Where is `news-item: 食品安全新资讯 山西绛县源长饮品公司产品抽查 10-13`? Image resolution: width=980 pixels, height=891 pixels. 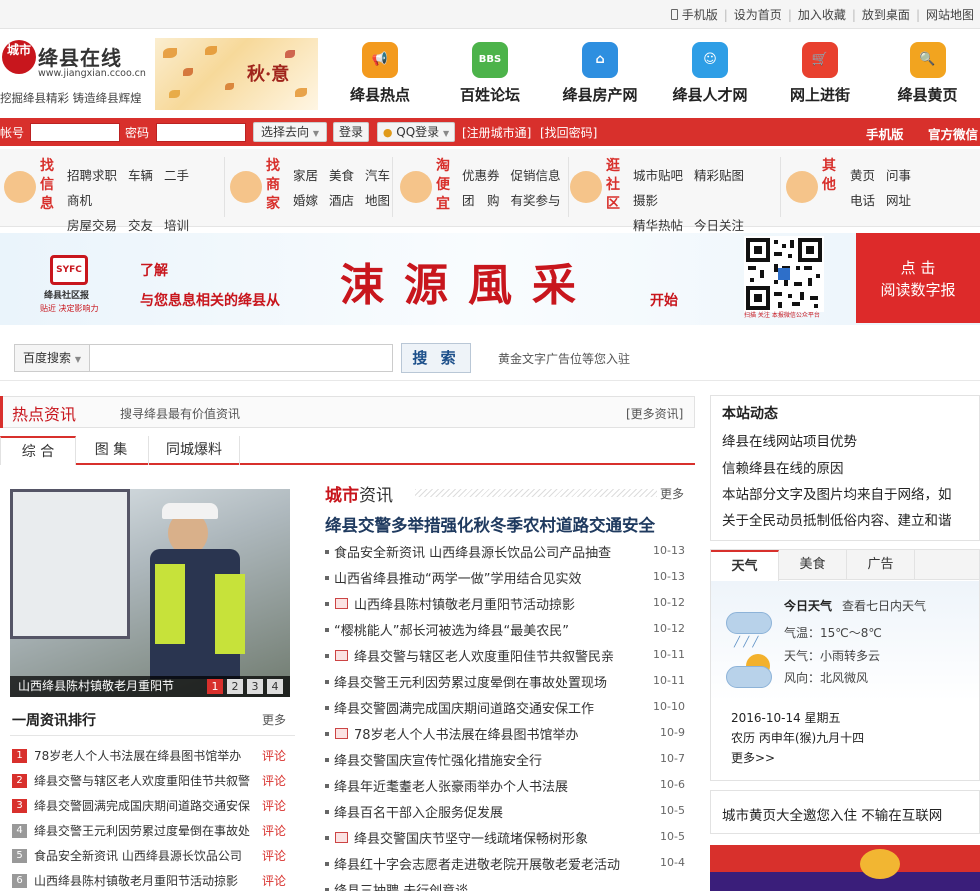
news-item: 食品安全新资讯 山西绛县源长饮品公司产品抽查 10-13 is located at coordinates (505, 553).